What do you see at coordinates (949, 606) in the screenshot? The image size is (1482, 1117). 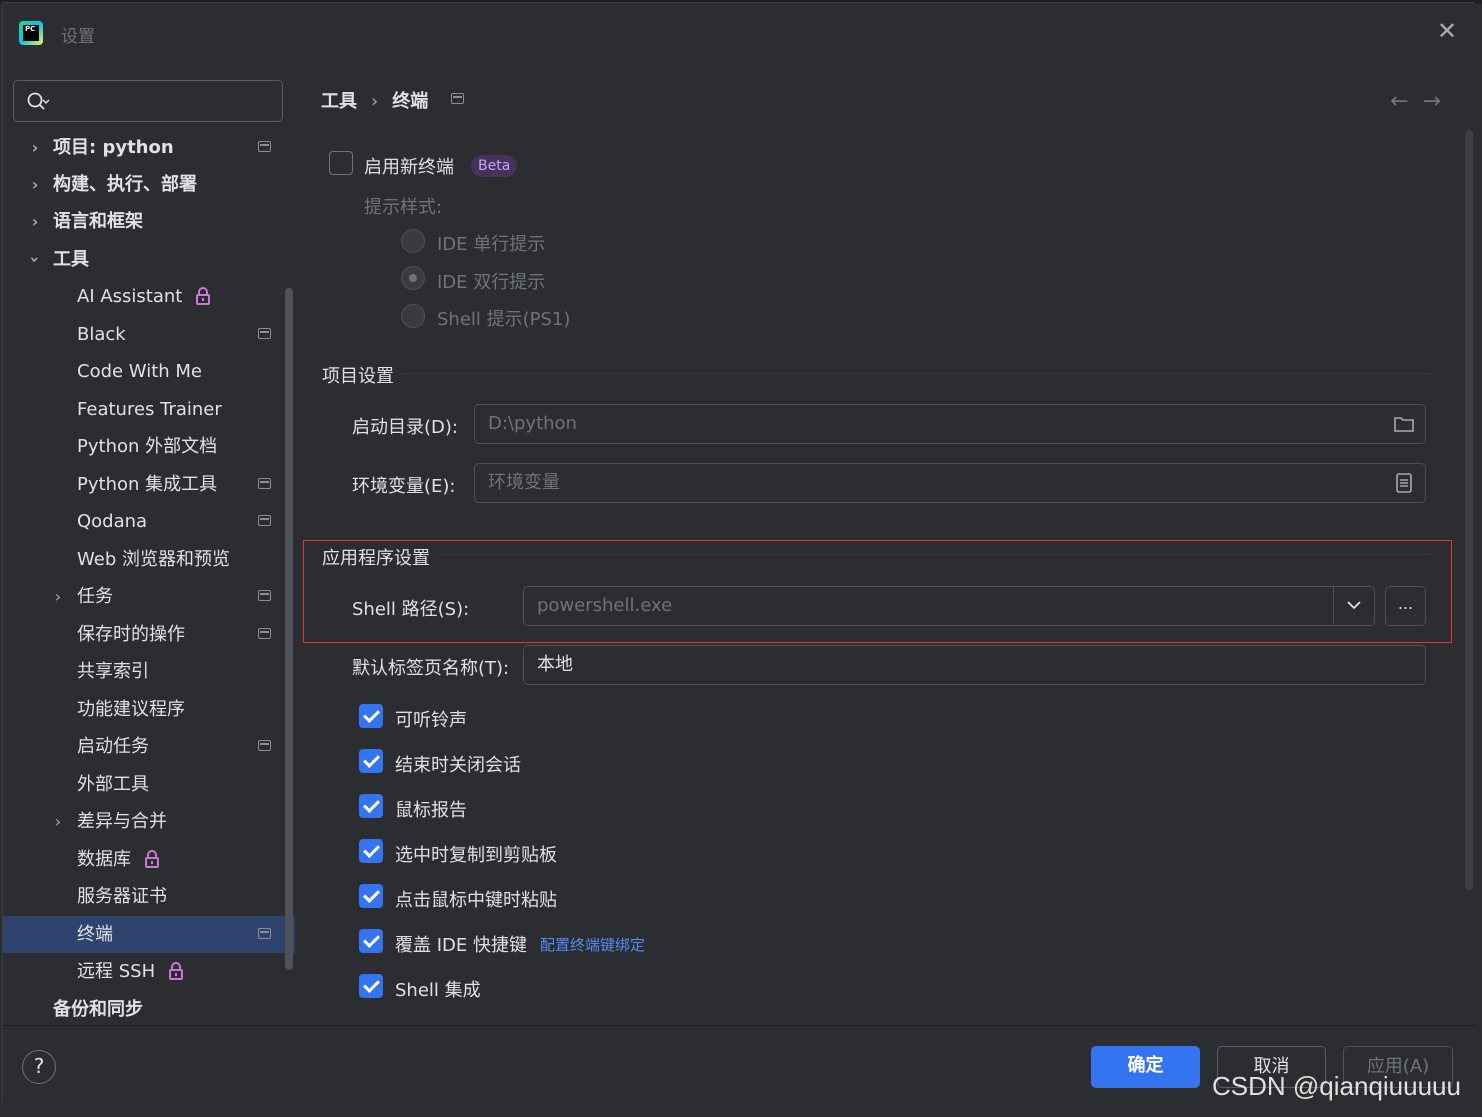 I see `shell-path-combobox: powershell.exe` at bounding box center [949, 606].